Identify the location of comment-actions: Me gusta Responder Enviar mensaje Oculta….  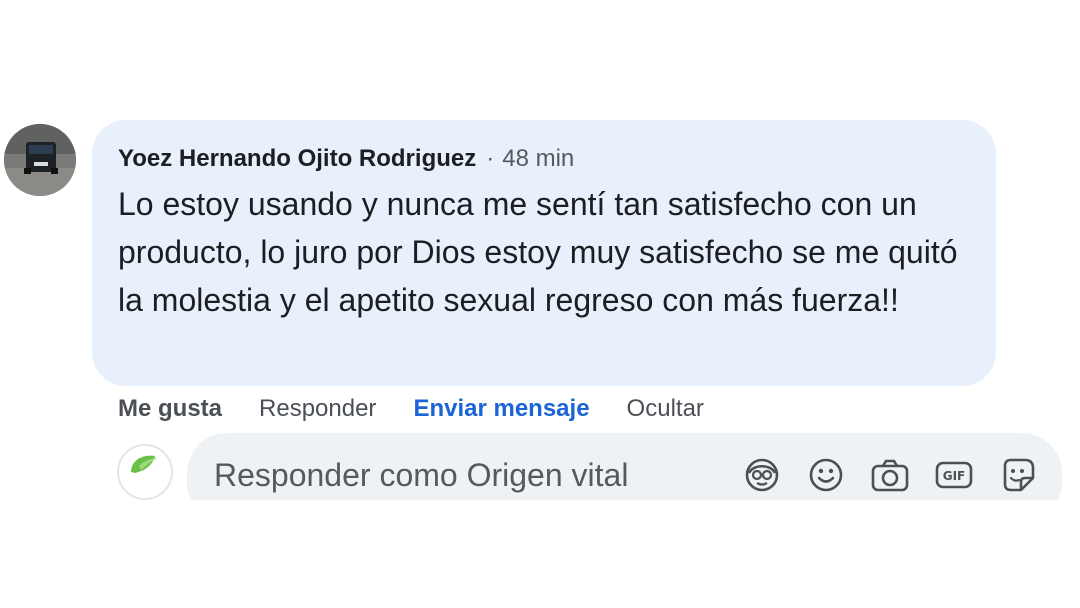
(429, 409).